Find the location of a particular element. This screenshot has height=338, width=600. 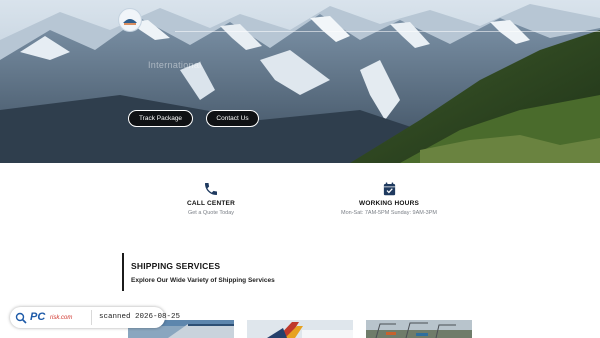

header-divider is located at coordinates (387, 31).